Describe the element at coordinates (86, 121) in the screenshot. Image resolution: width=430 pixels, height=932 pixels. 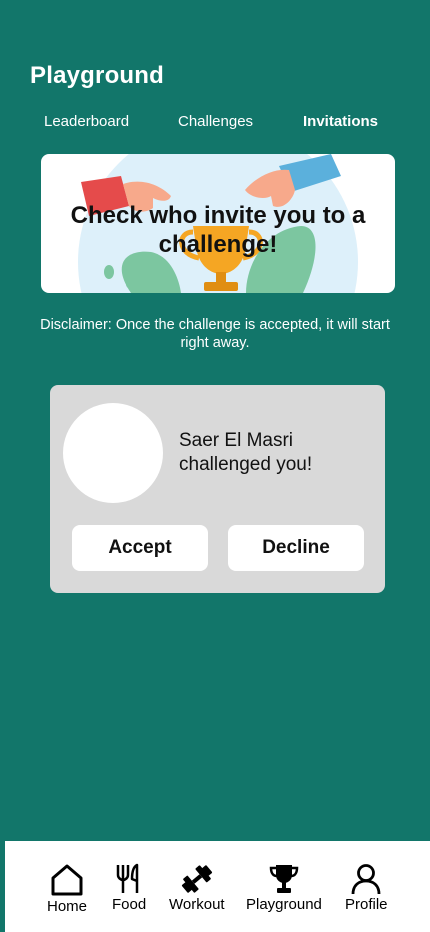
I see `tab-leaderboard: Leaderboard` at that location.